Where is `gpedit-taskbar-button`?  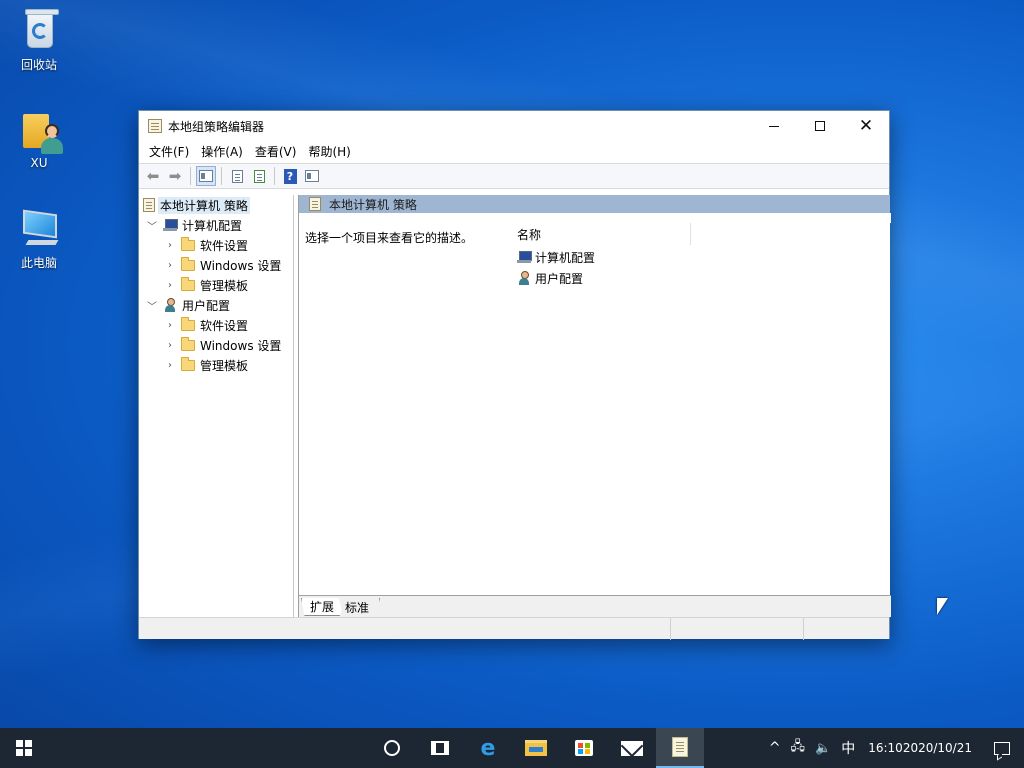 gpedit-taskbar-button is located at coordinates (680, 748).